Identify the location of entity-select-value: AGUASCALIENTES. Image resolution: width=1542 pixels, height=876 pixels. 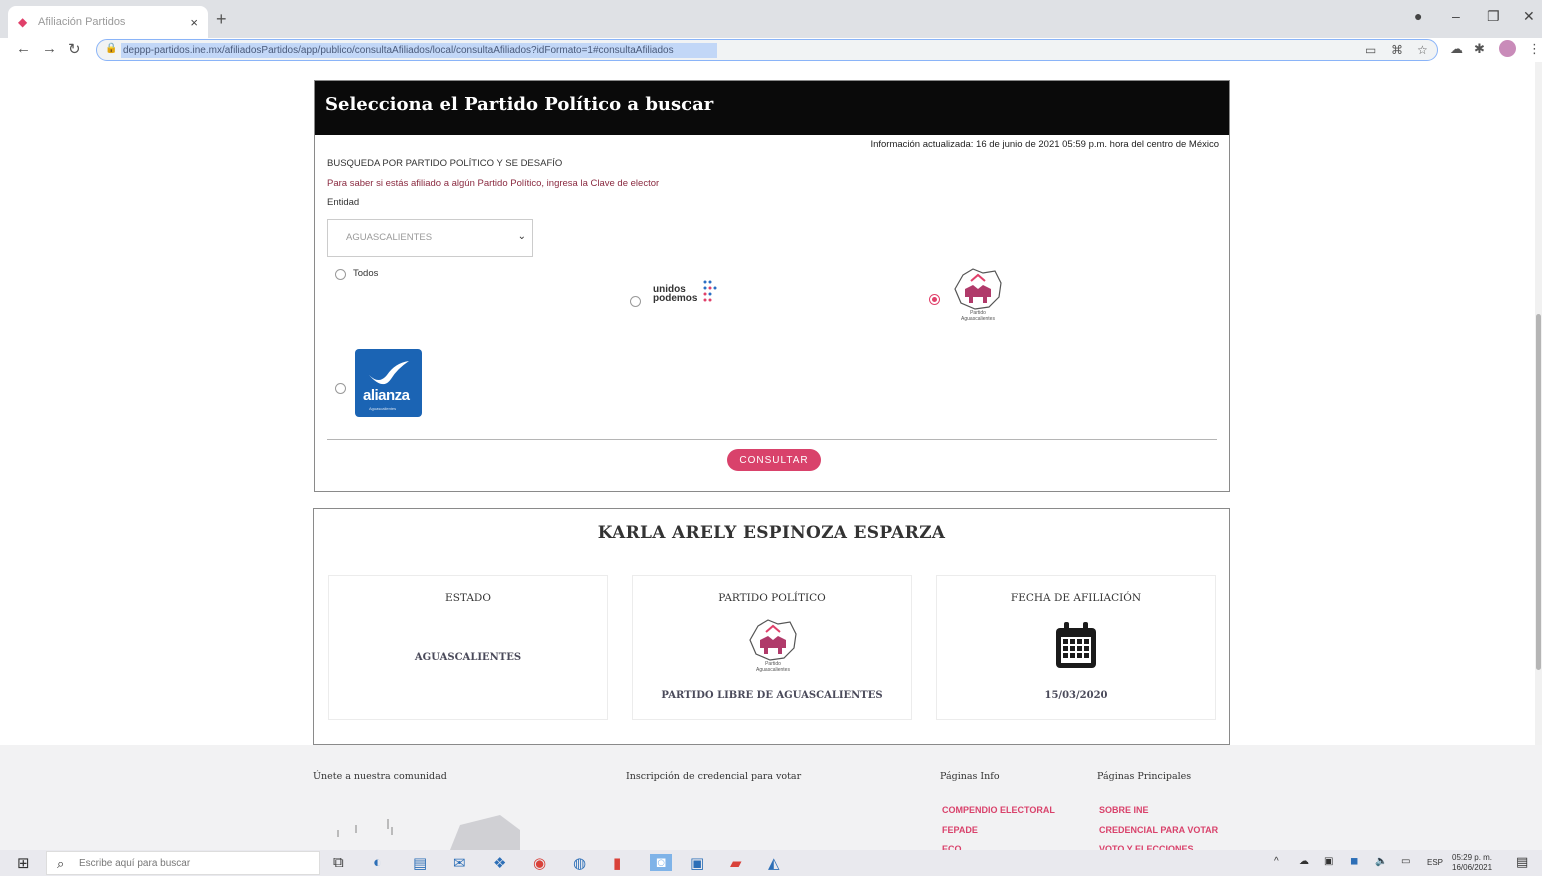
(389, 237).